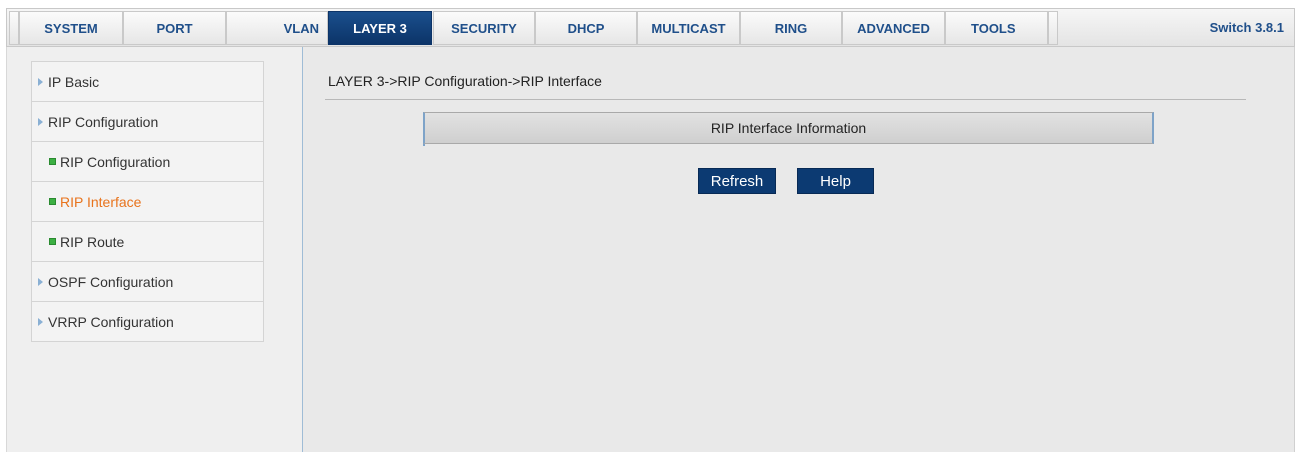 The width and height of the screenshot is (1297, 452). Describe the element at coordinates (111, 321) in the screenshot. I see `sidebar-item-label: VRRP Configuration` at that location.